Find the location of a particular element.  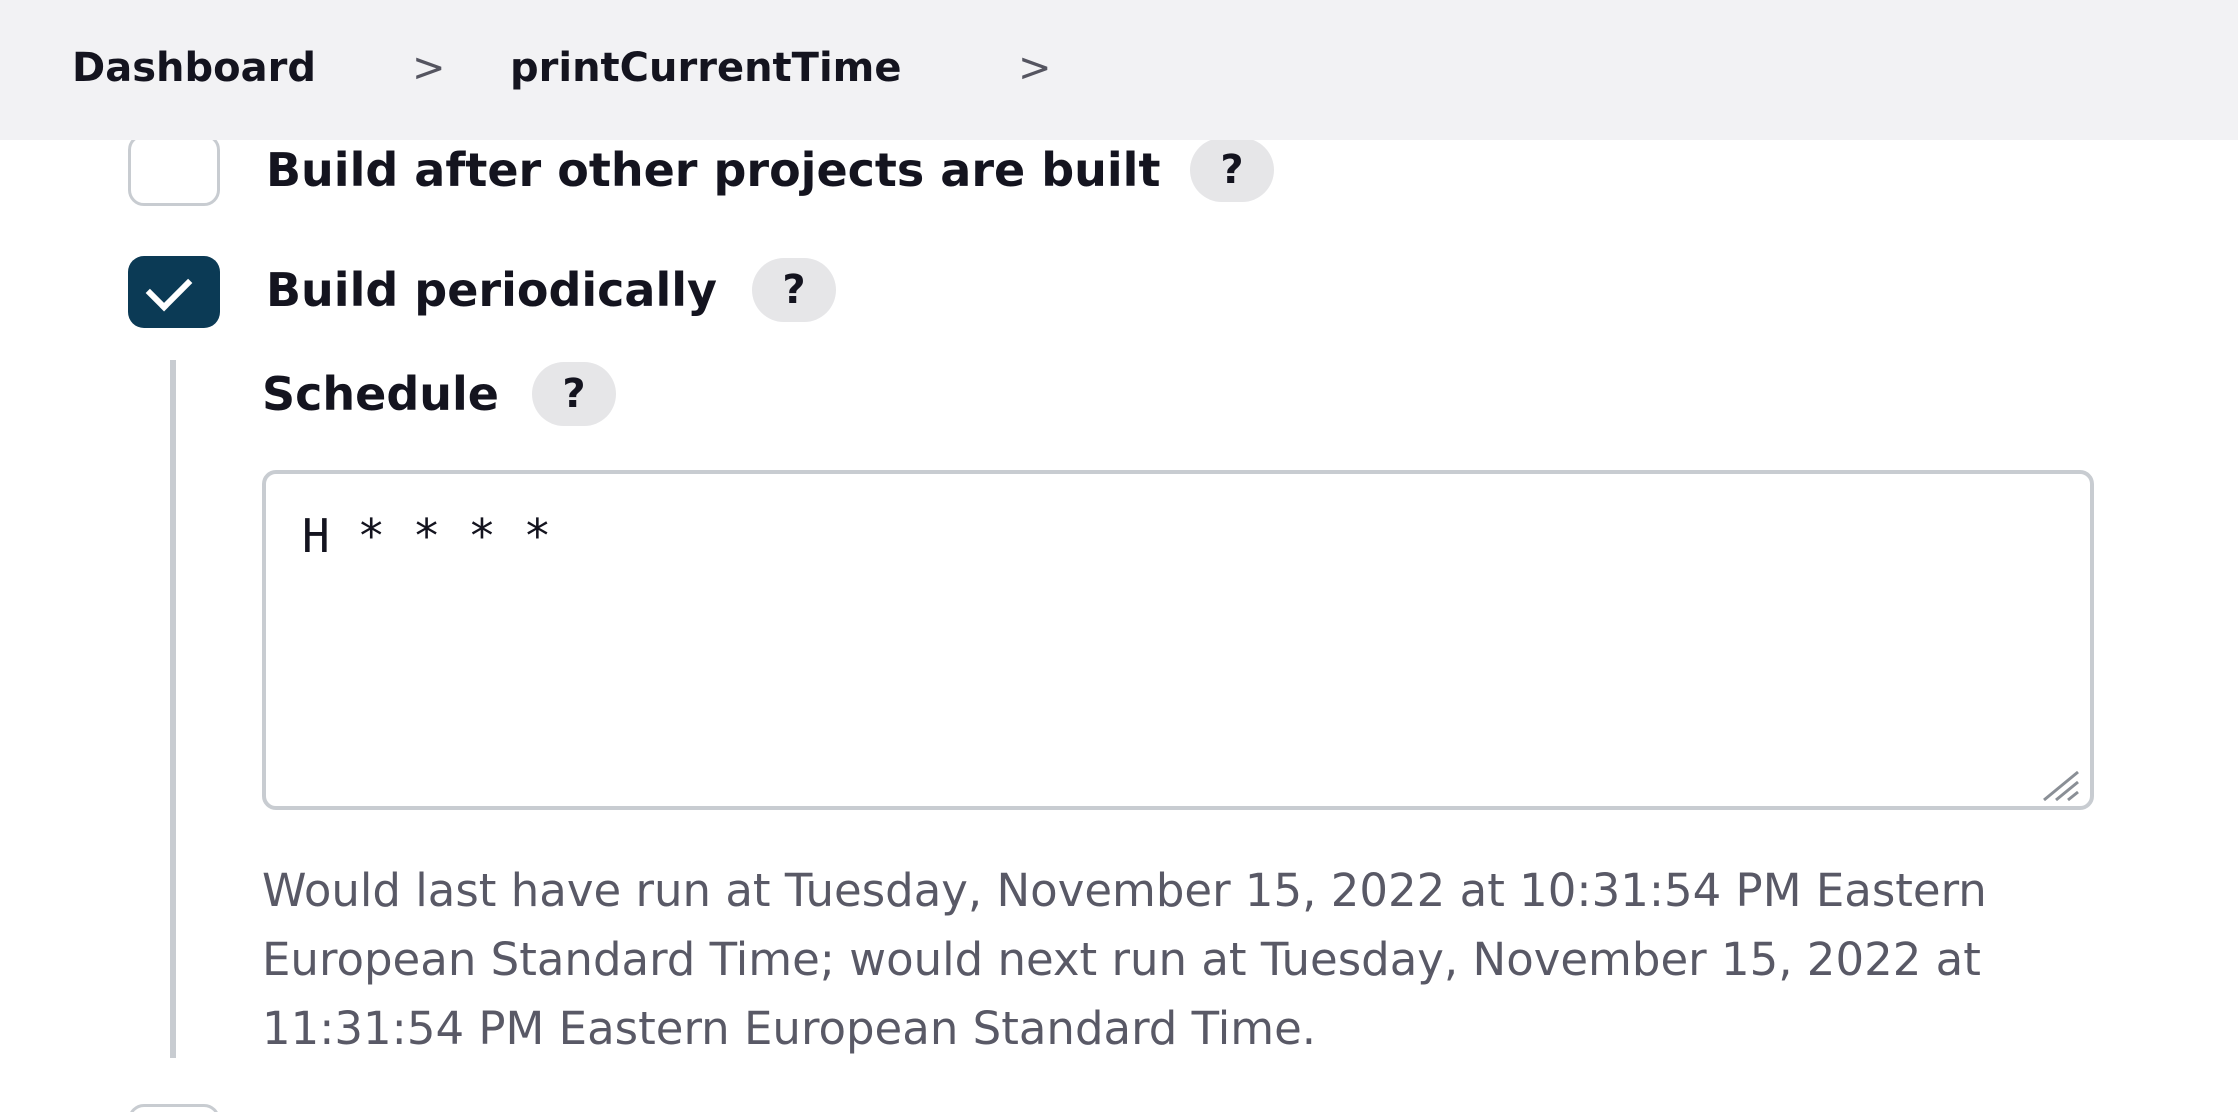

nested-section-line is located at coordinates (173, 709).